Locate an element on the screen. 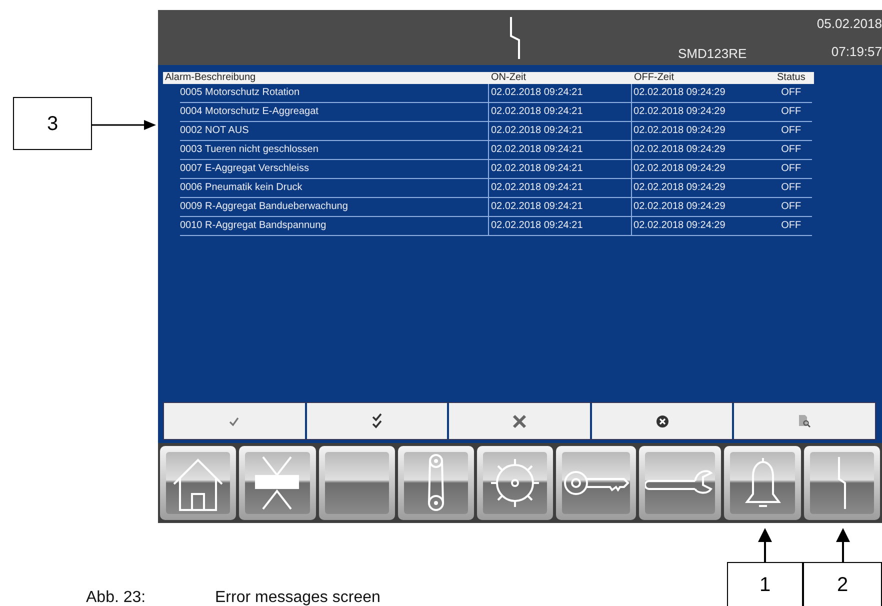  alarm-row: 0006 Pneumatik kein Druck 02.02.2018 09:24:21 02.02.2018 09:24:29 OFF is located at coordinates (496, 188).